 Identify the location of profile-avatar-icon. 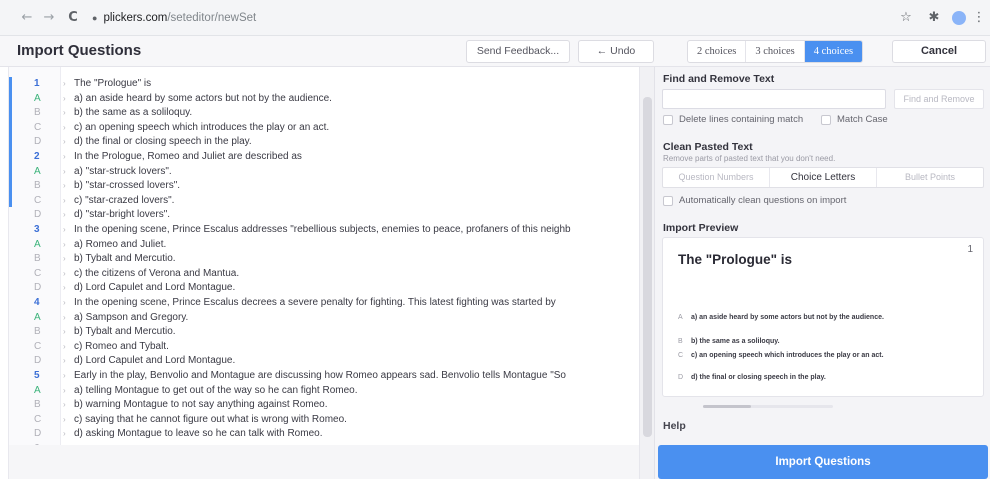
(959, 18).